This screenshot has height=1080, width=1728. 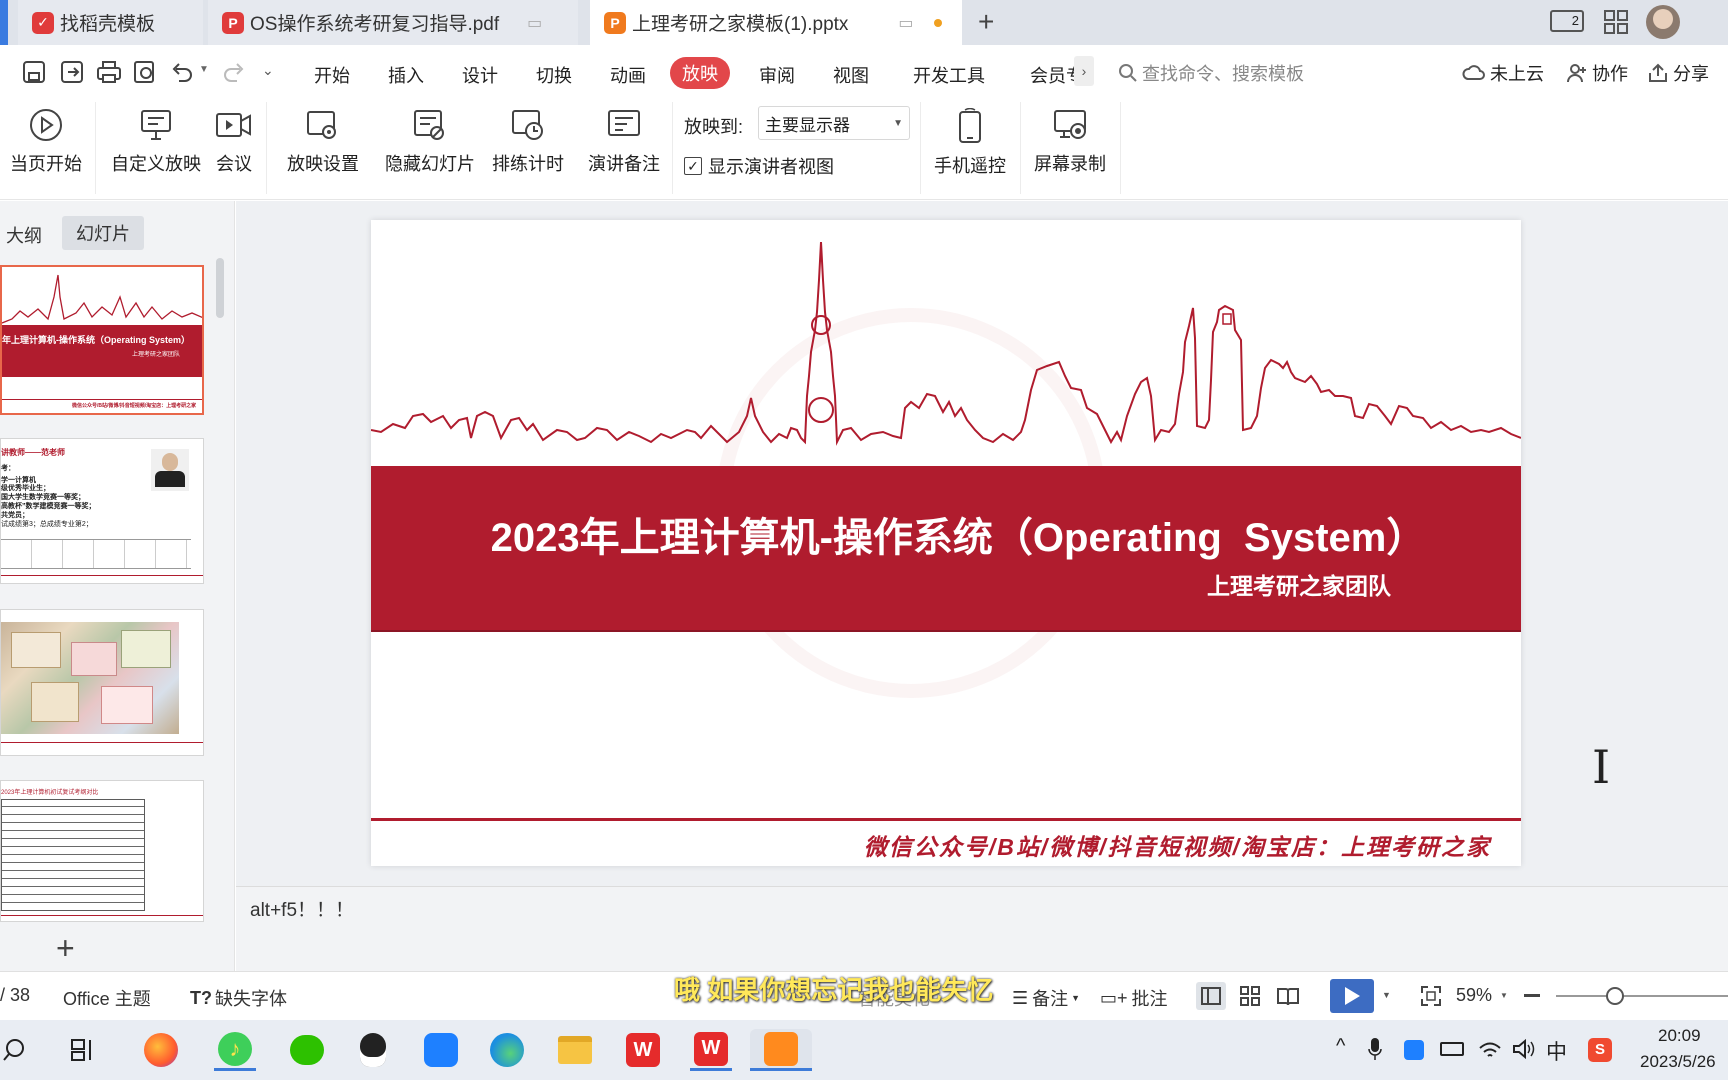 I want to click on meeting-button: 会议, so click(x=234, y=142).